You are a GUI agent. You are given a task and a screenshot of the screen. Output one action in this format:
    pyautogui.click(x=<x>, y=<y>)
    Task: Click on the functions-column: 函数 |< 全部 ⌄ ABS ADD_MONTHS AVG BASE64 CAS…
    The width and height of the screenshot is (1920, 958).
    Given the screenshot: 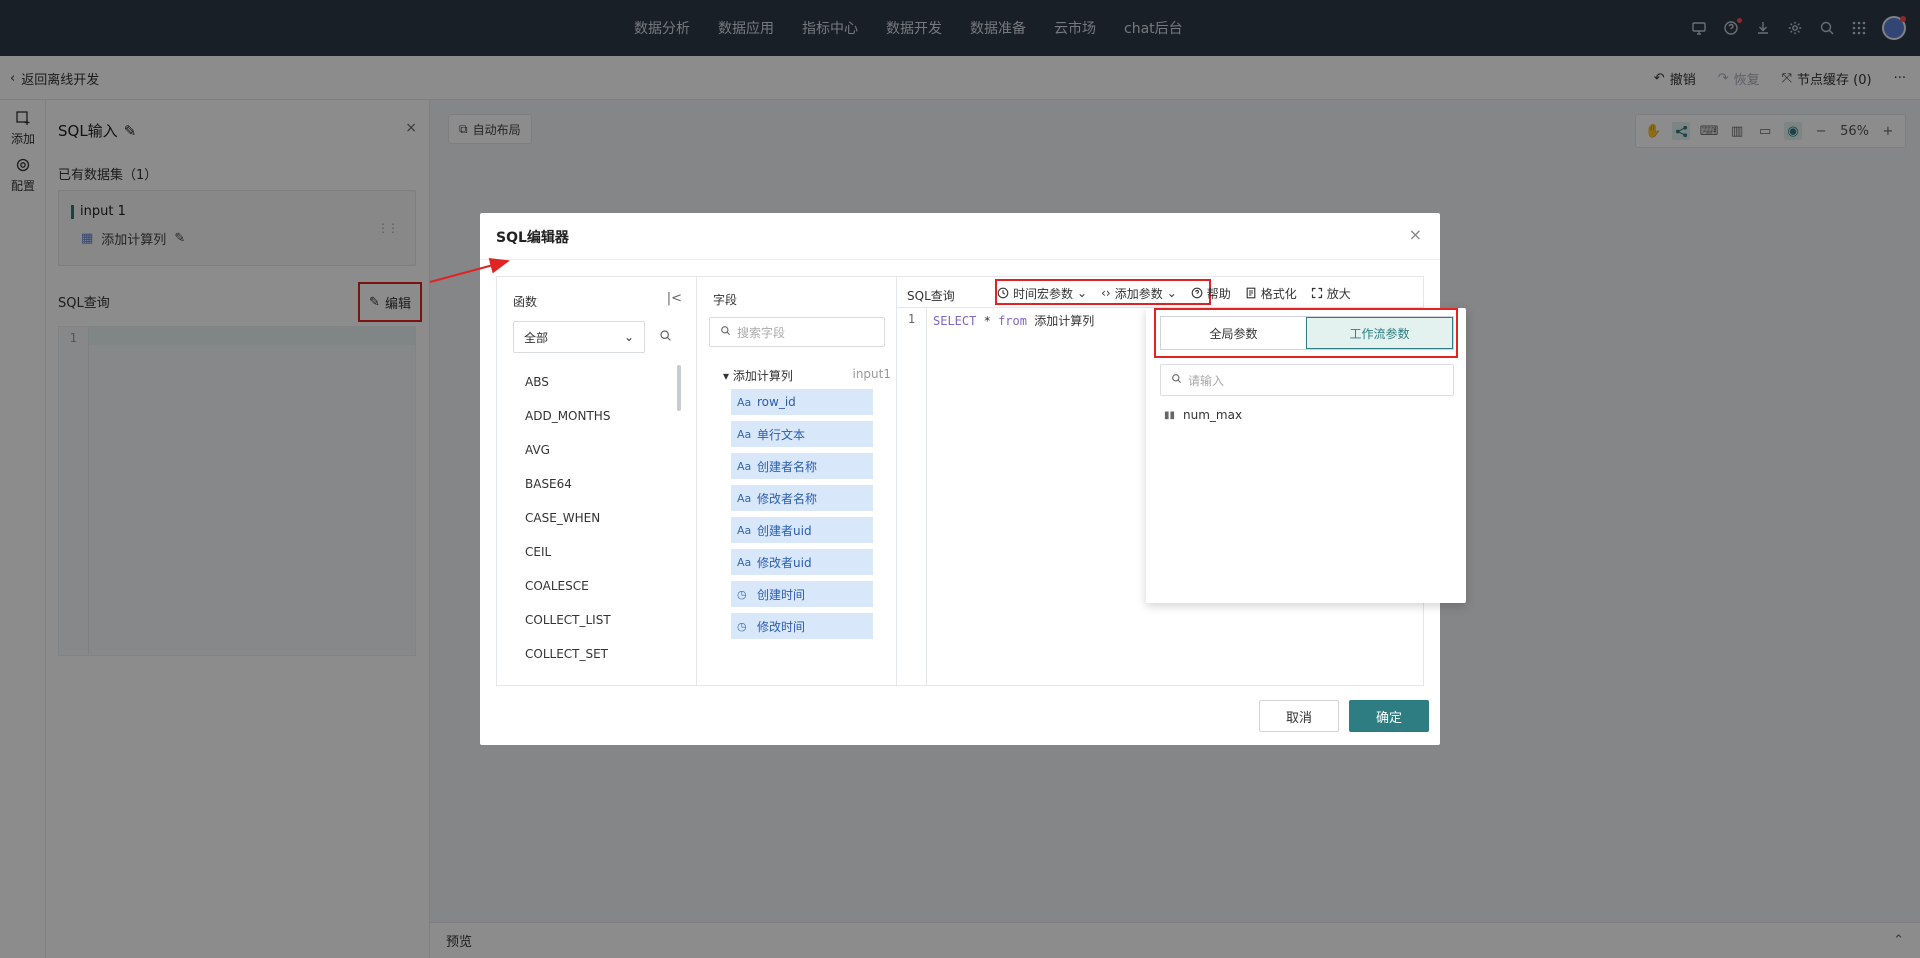 What is the action you would take?
    pyautogui.click(x=597, y=481)
    